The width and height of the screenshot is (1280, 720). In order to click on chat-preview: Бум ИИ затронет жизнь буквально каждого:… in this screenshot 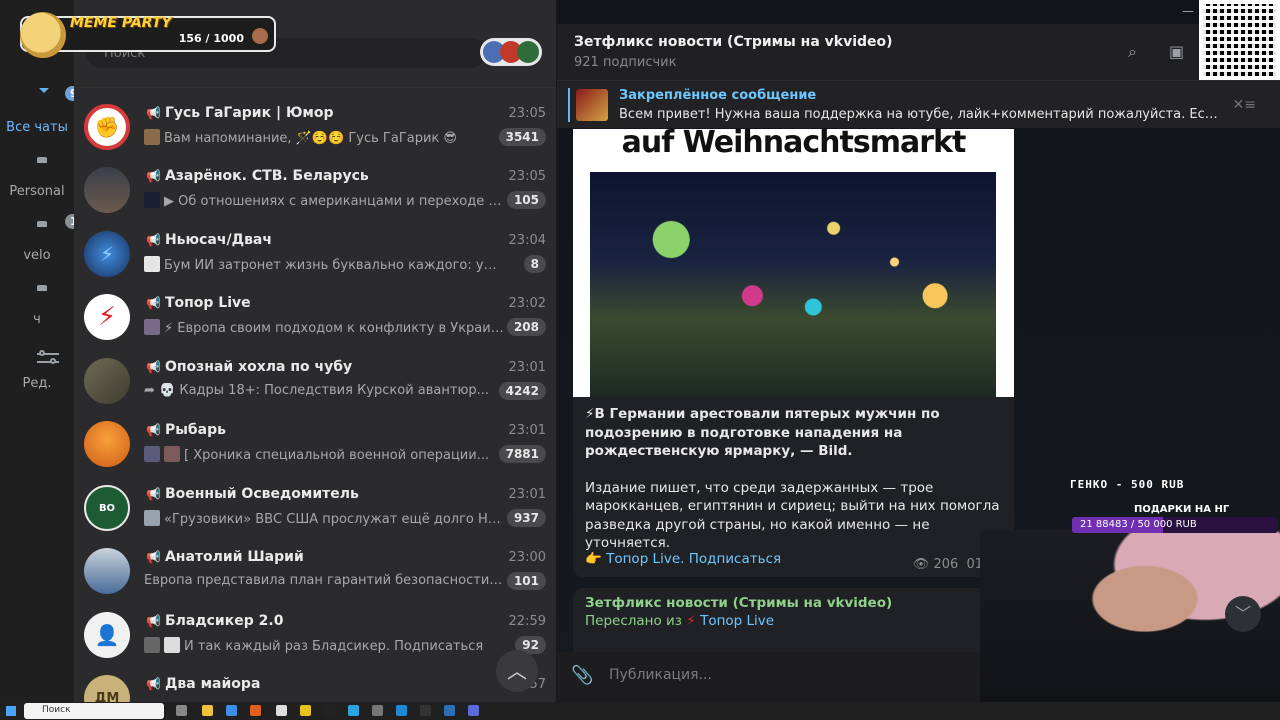, I will do `click(334, 265)`.